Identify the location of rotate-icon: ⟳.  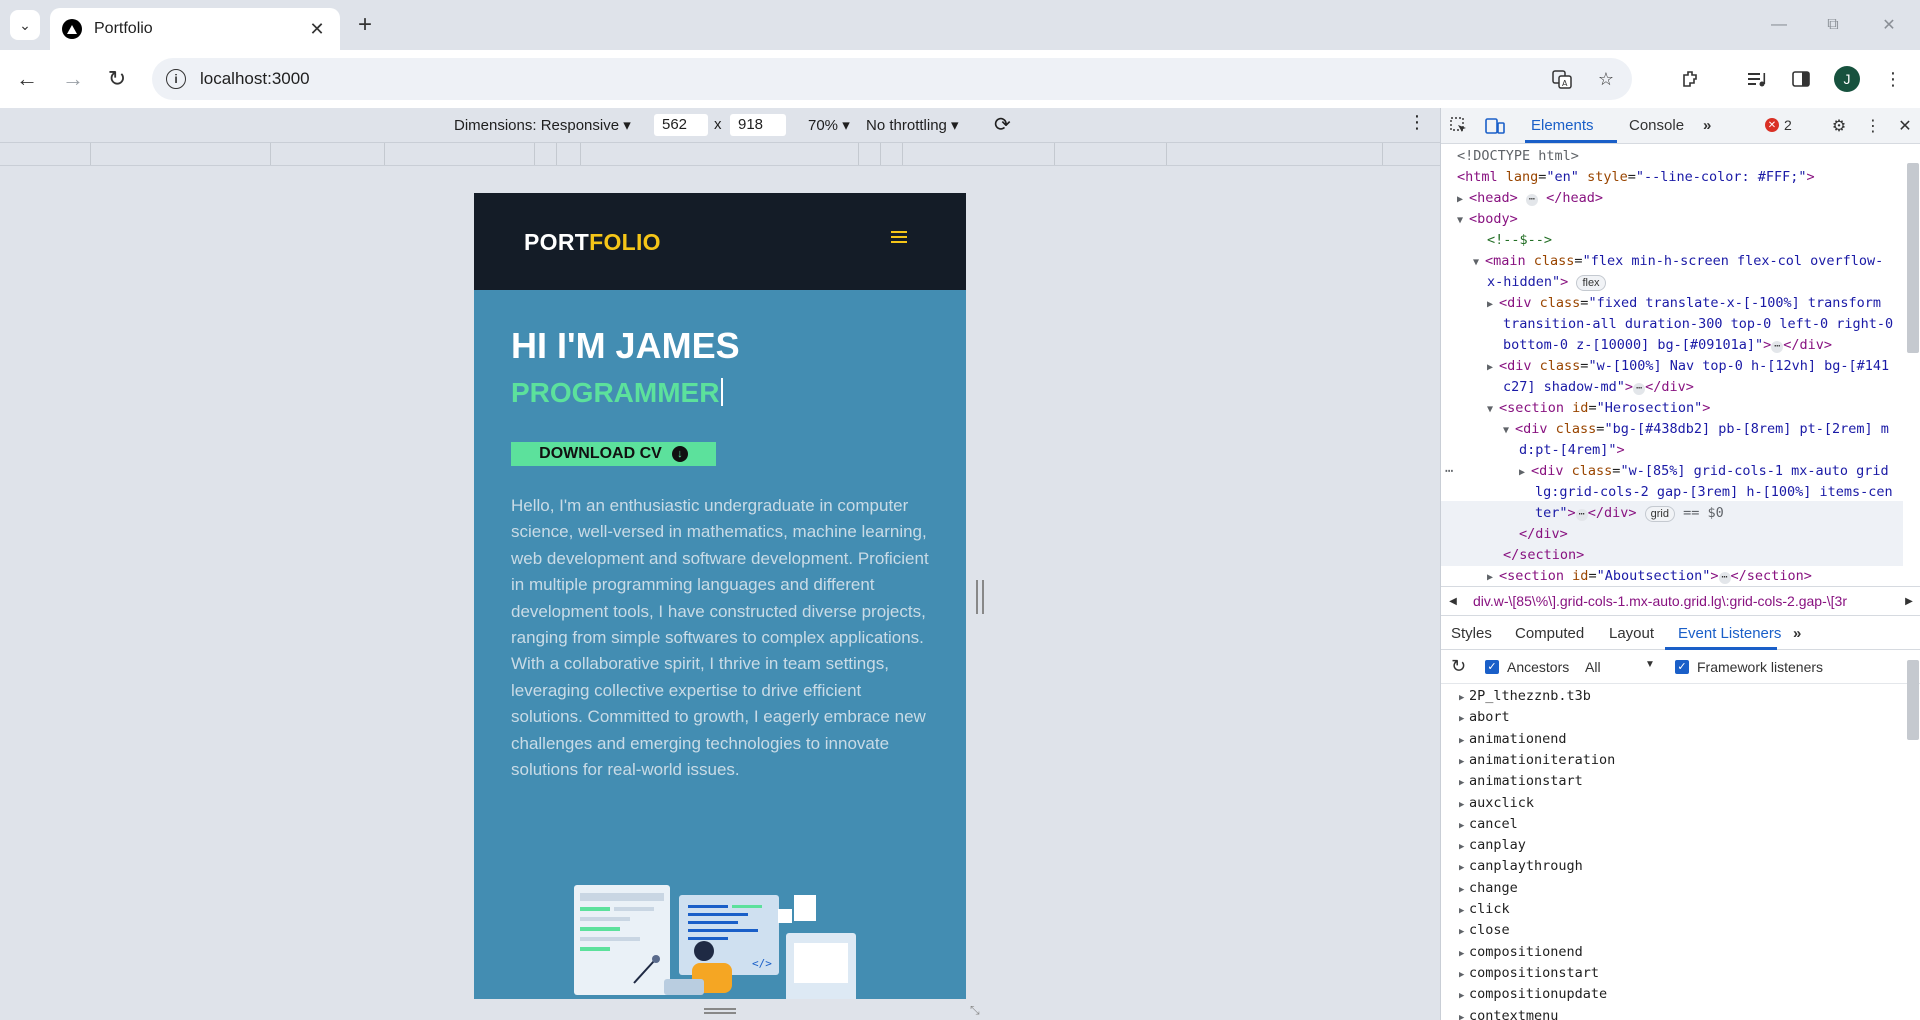
(1002, 124).